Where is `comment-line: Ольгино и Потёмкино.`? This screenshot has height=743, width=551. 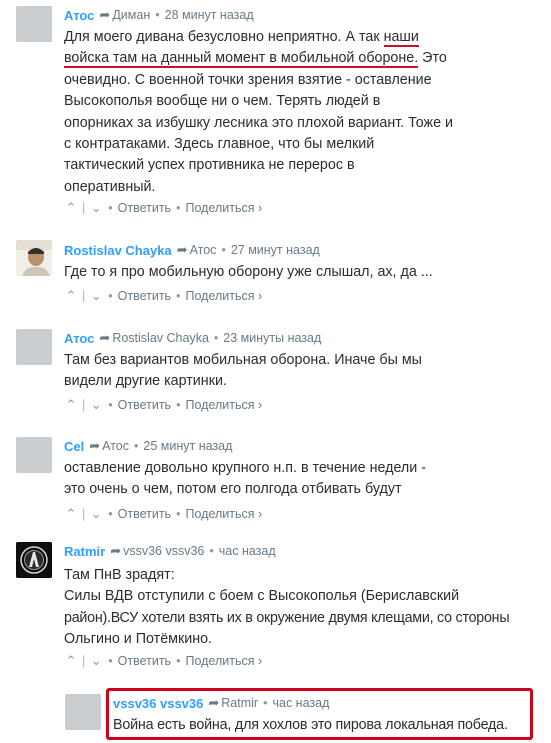 comment-line: Ольгино и Потёмкино. is located at coordinates (138, 639).